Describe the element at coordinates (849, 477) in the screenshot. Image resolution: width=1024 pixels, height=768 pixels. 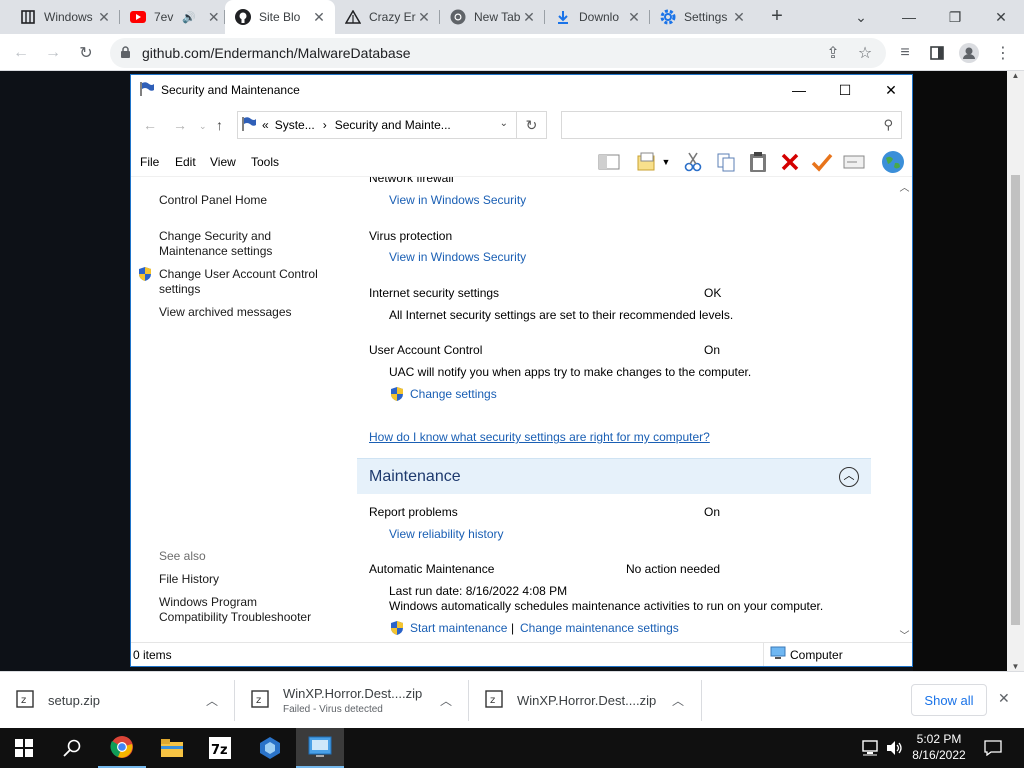
I see `collapse-chevron-icon: ︿` at that location.